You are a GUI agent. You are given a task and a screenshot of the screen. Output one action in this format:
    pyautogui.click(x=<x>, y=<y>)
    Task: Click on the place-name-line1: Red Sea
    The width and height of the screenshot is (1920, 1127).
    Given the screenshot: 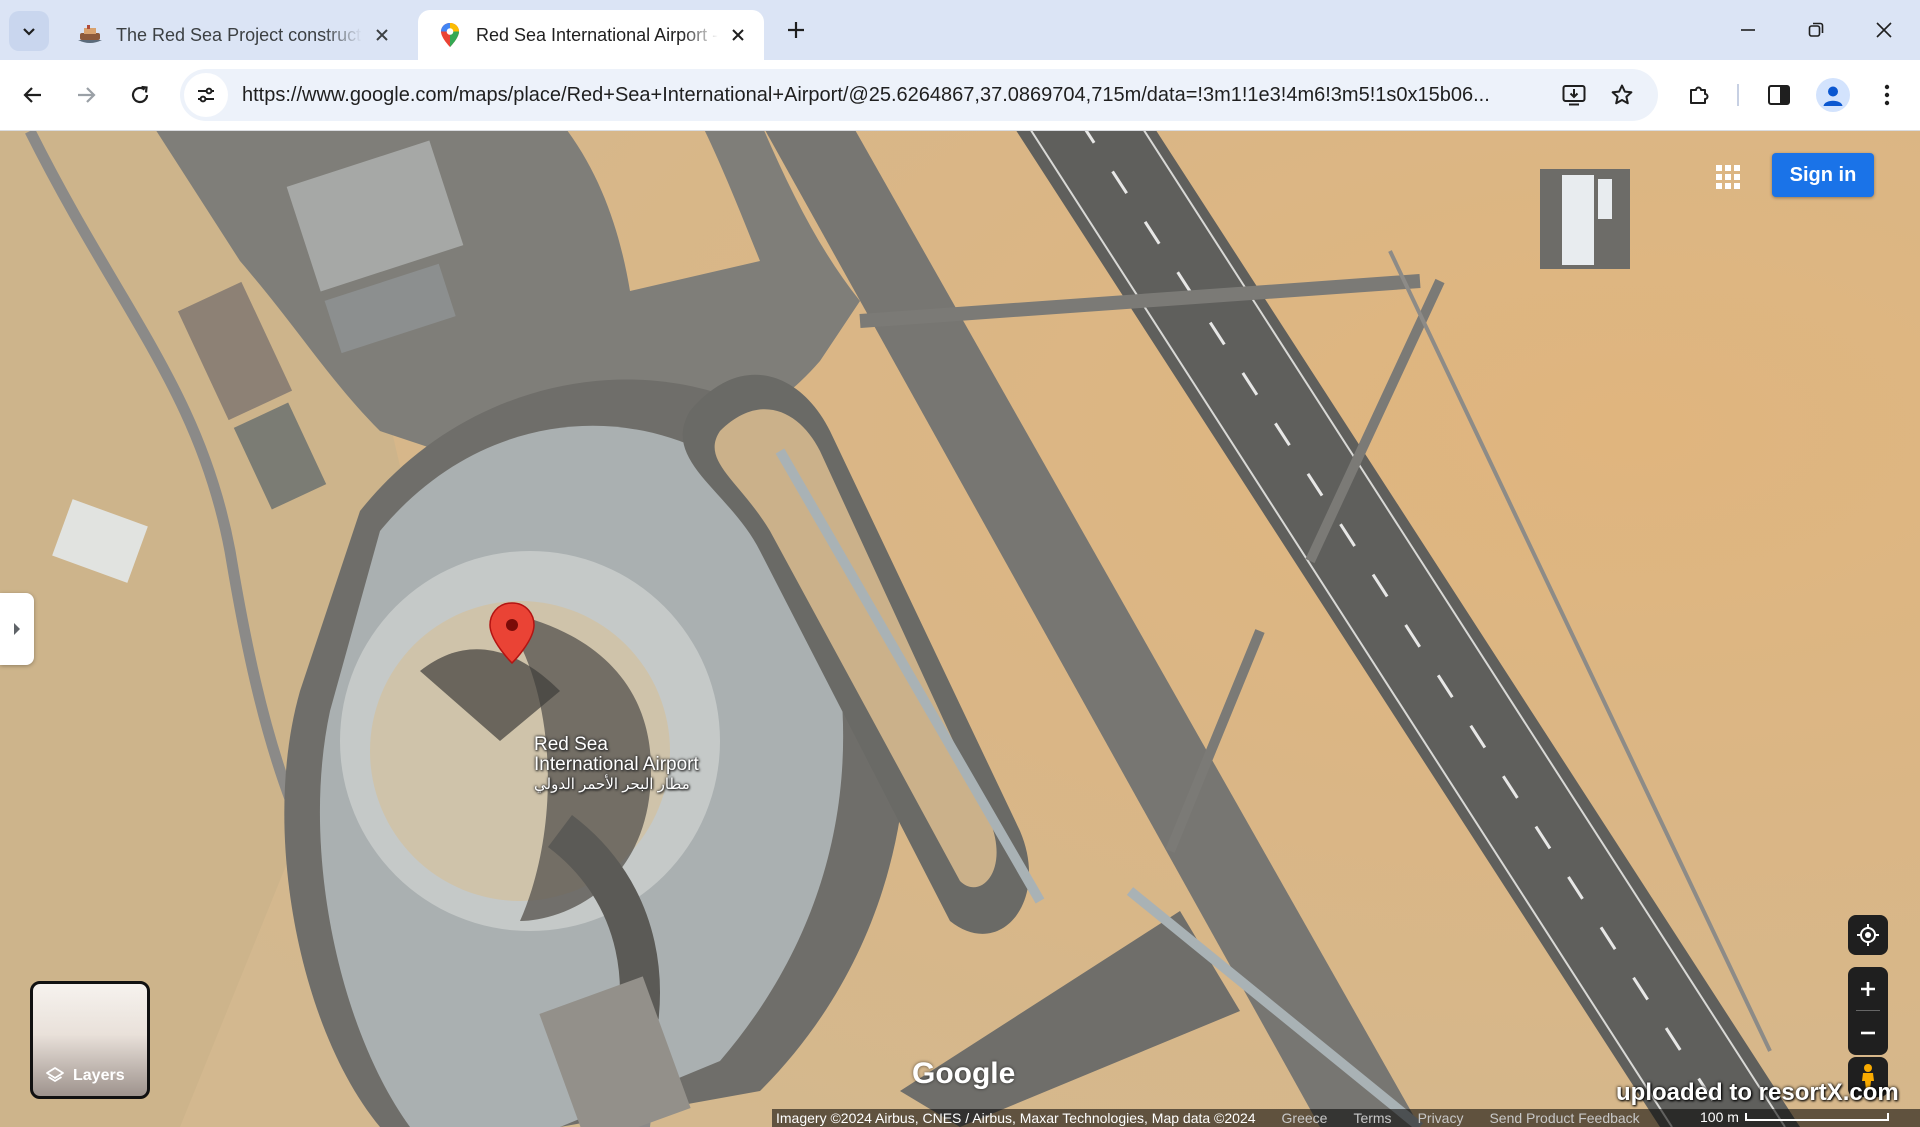 What is the action you would take?
    pyautogui.click(x=571, y=744)
    